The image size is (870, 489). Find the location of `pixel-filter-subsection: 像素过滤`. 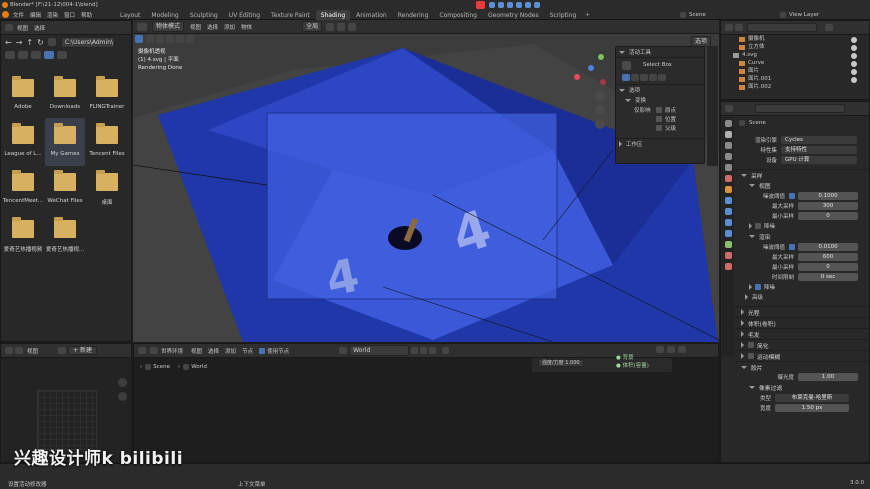

pixel-filter-subsection: 像素过滤 is located at coordinates (802, 387).